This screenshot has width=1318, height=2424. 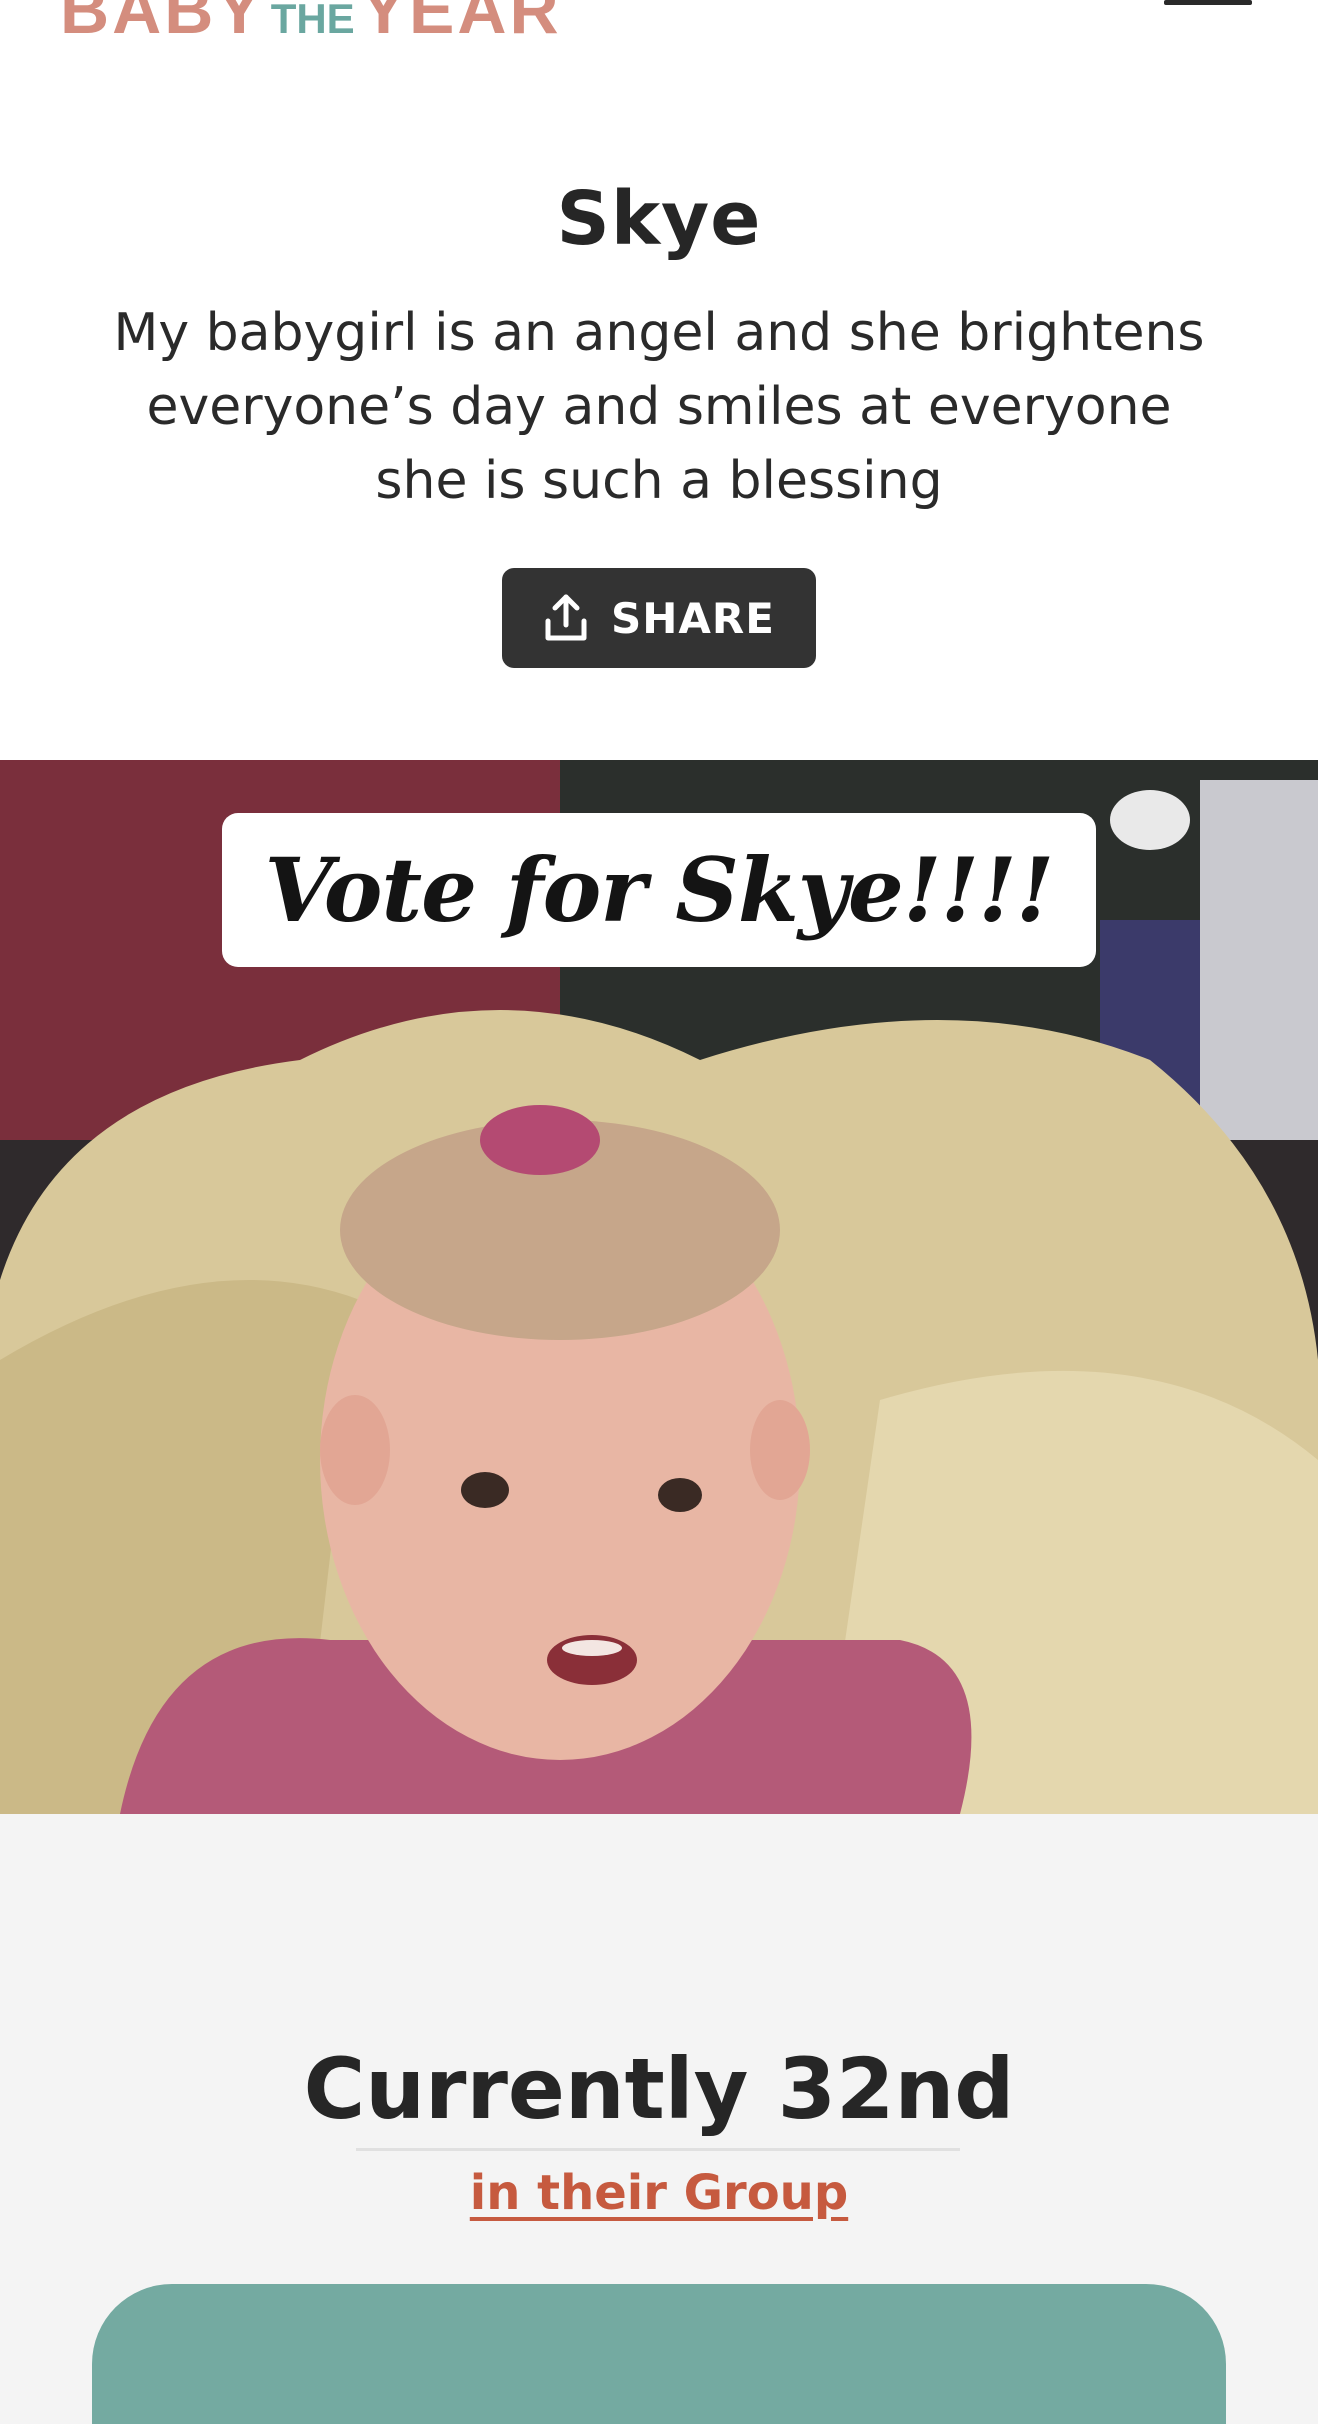 I want to click on ranking-title: Currently 32nd, so click(x=659, y=2089).